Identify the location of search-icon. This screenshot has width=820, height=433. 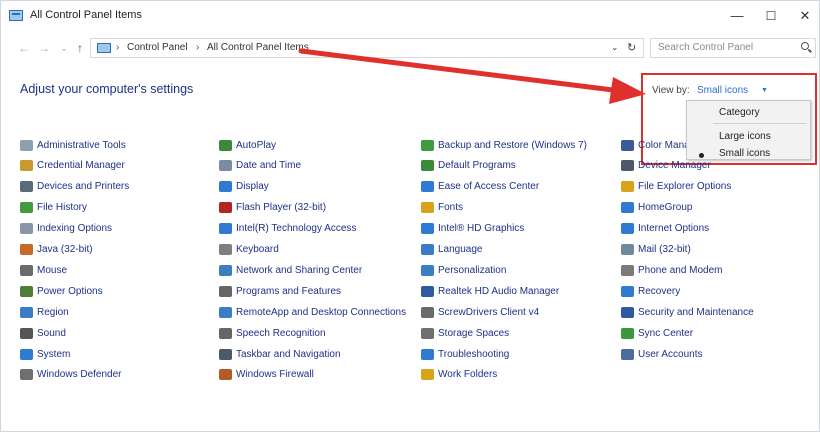
(805, 46).